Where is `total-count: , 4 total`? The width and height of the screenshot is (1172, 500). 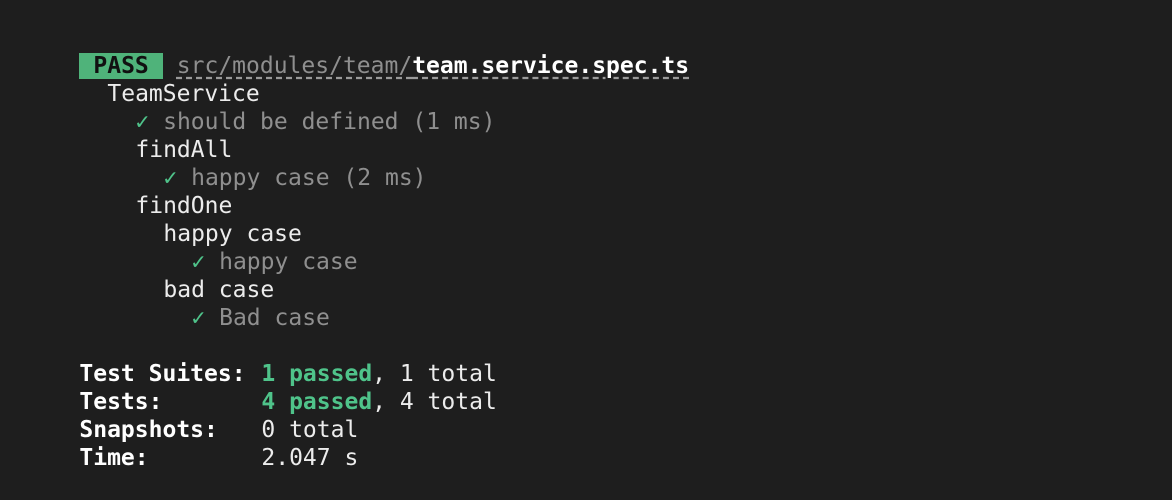
total-count: , 4 total is located at coordinates (434, 402).